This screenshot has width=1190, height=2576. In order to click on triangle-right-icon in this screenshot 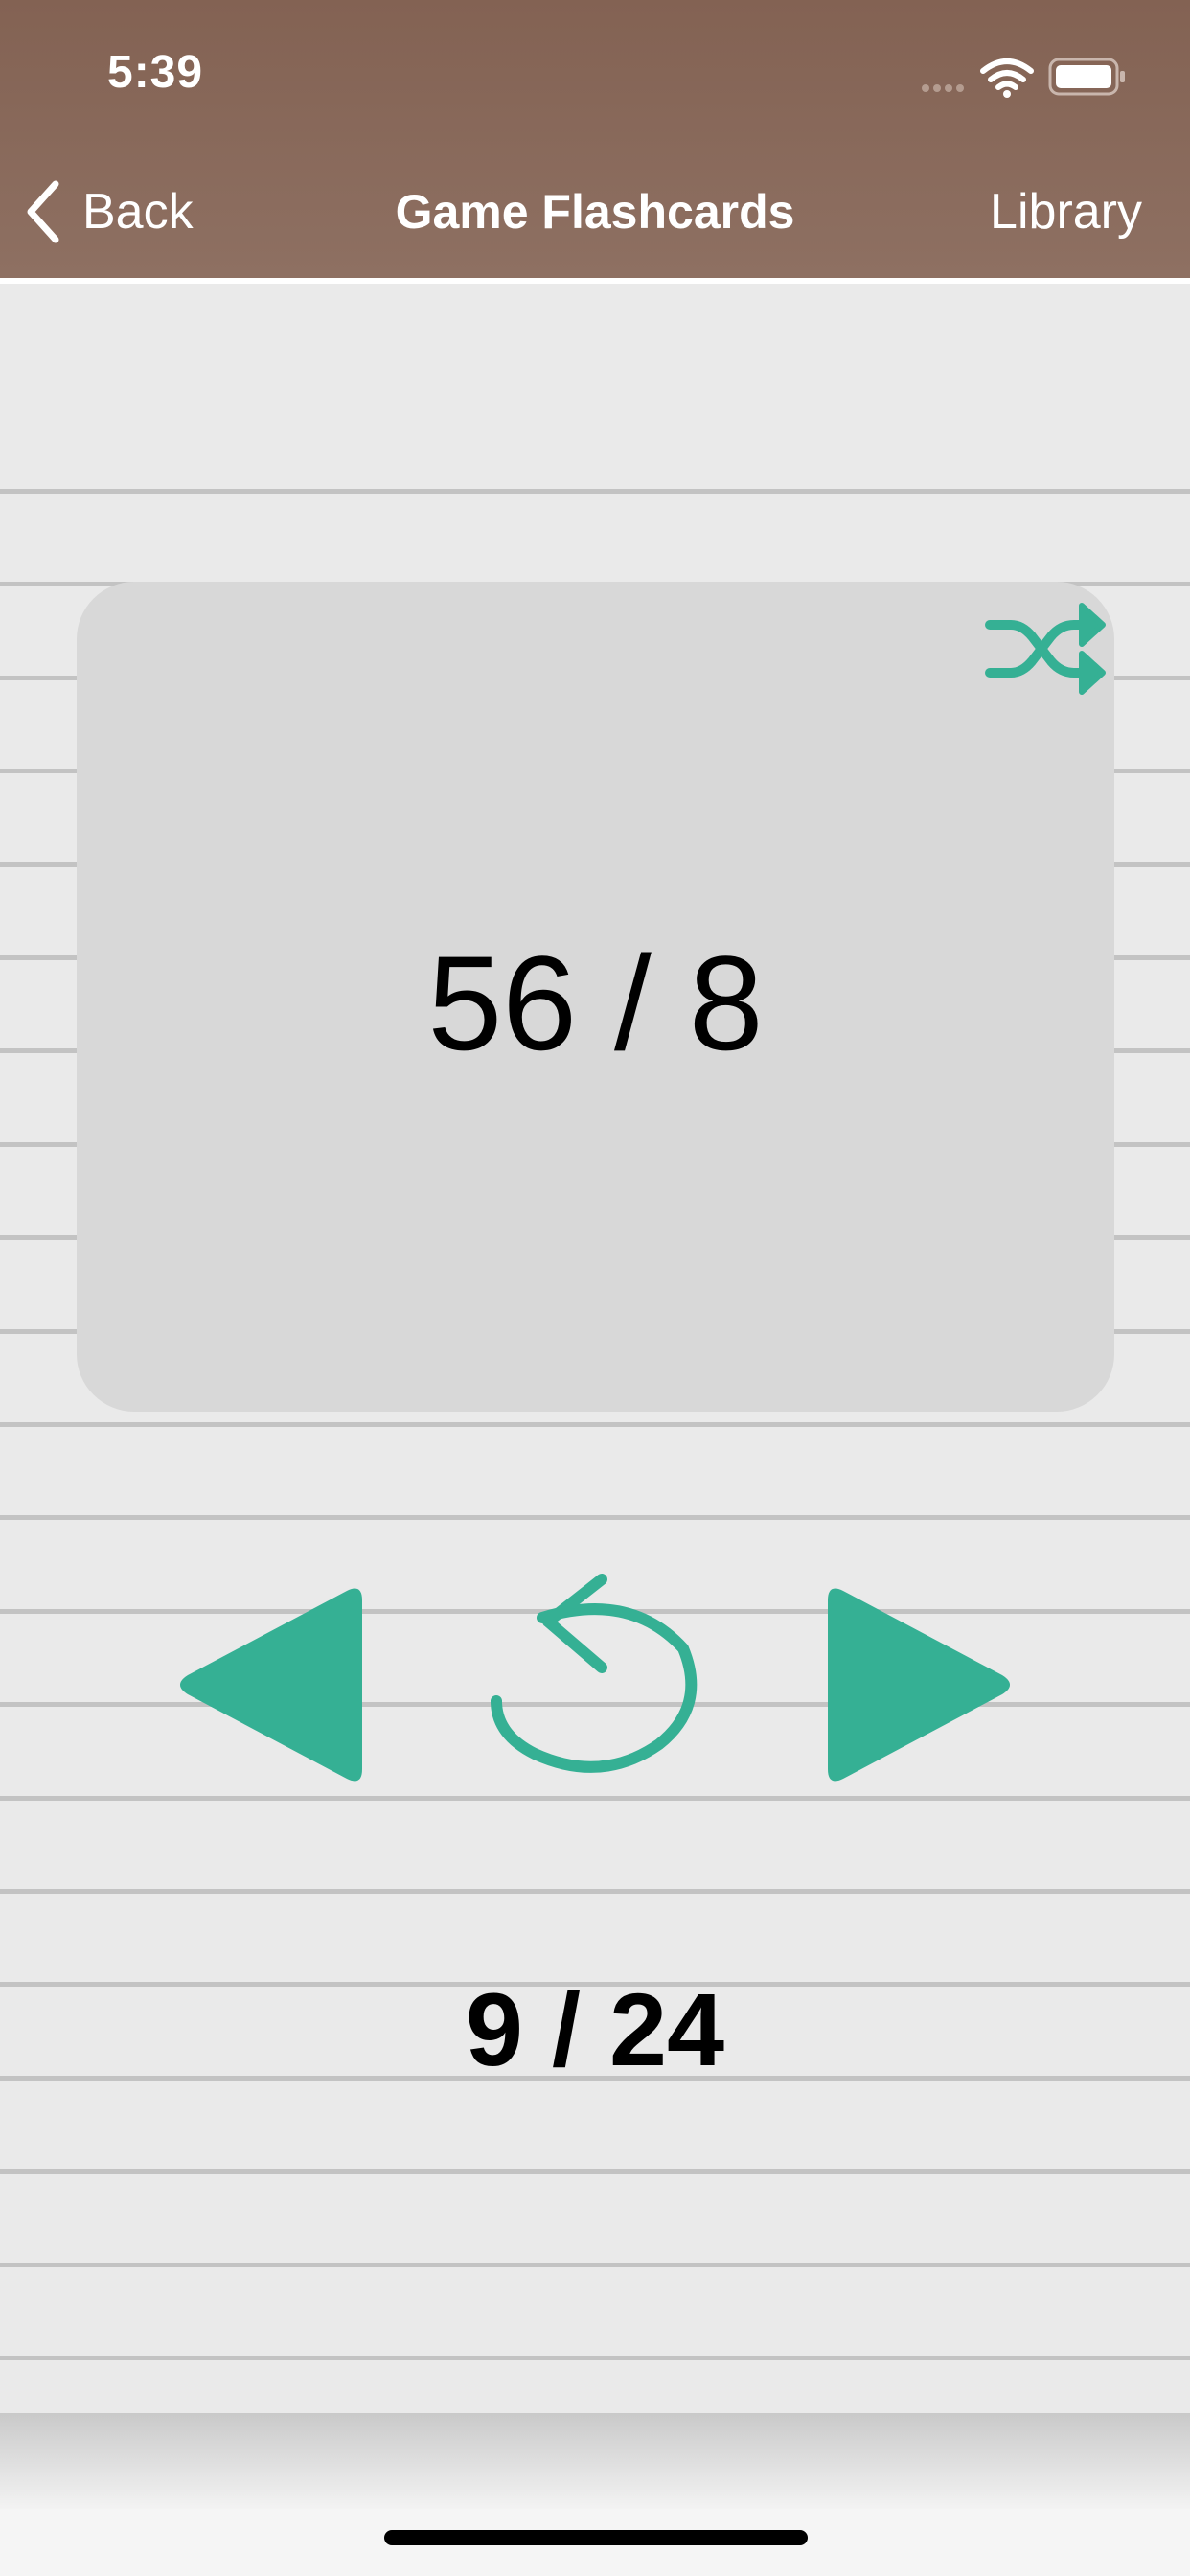, I will do `click(919, 1685)`.